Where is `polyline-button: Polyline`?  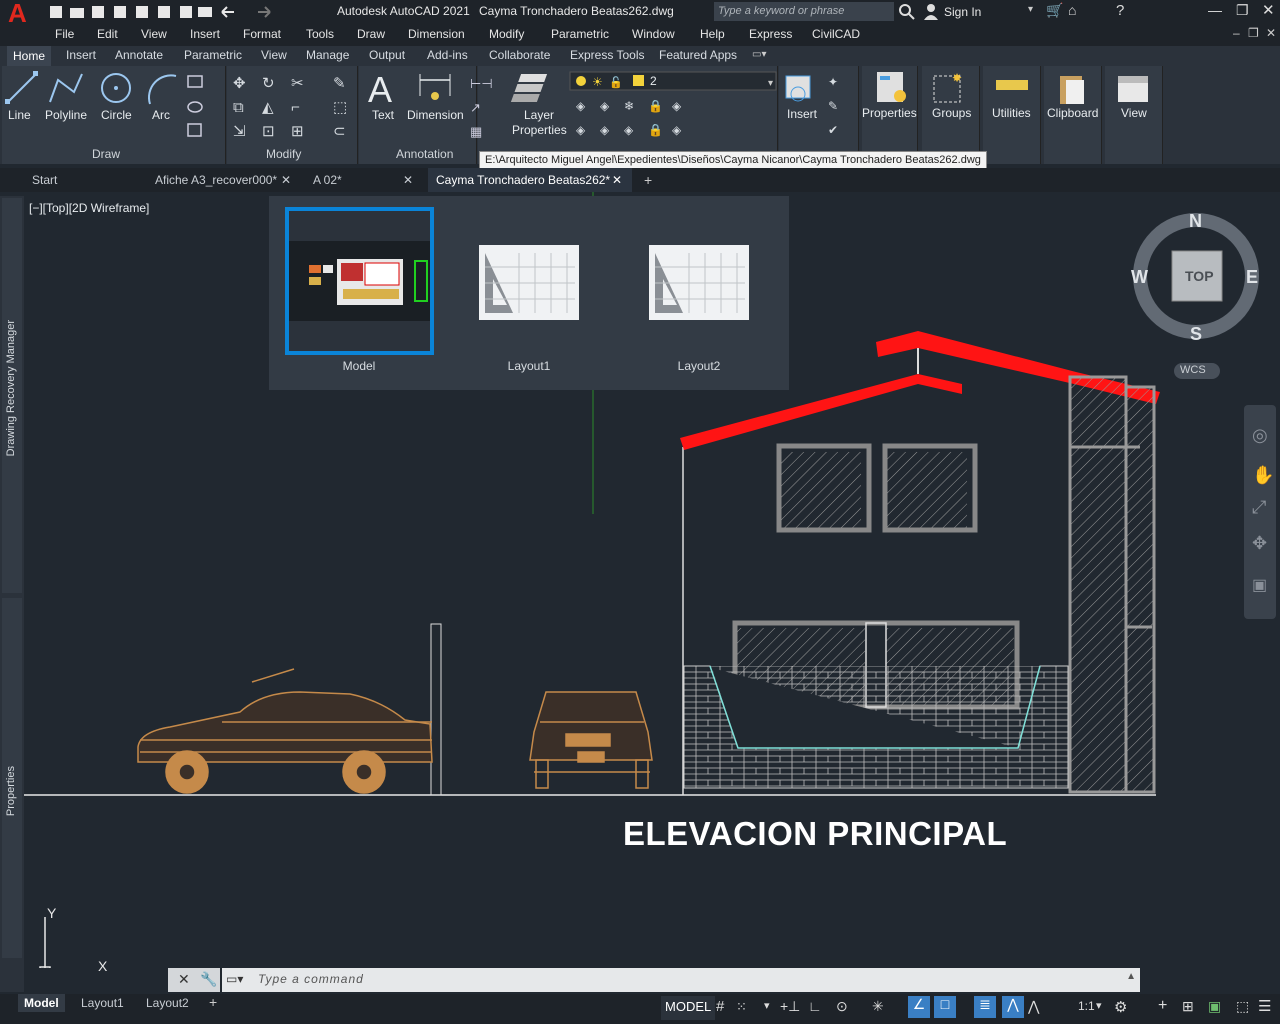
polyline-button: Polyline is located at coordinates (66, 115).